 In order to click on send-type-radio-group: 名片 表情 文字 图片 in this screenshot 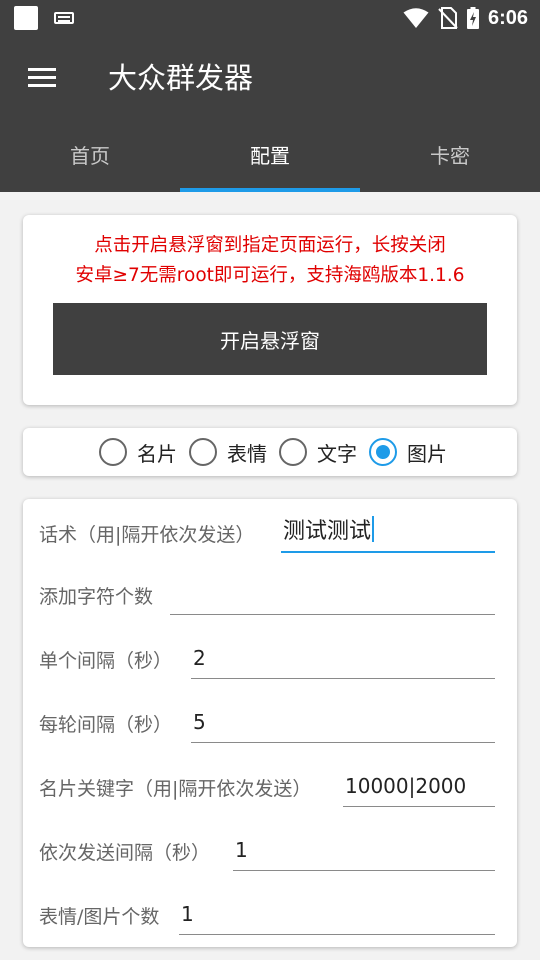, I will do `click(270, 452)`.